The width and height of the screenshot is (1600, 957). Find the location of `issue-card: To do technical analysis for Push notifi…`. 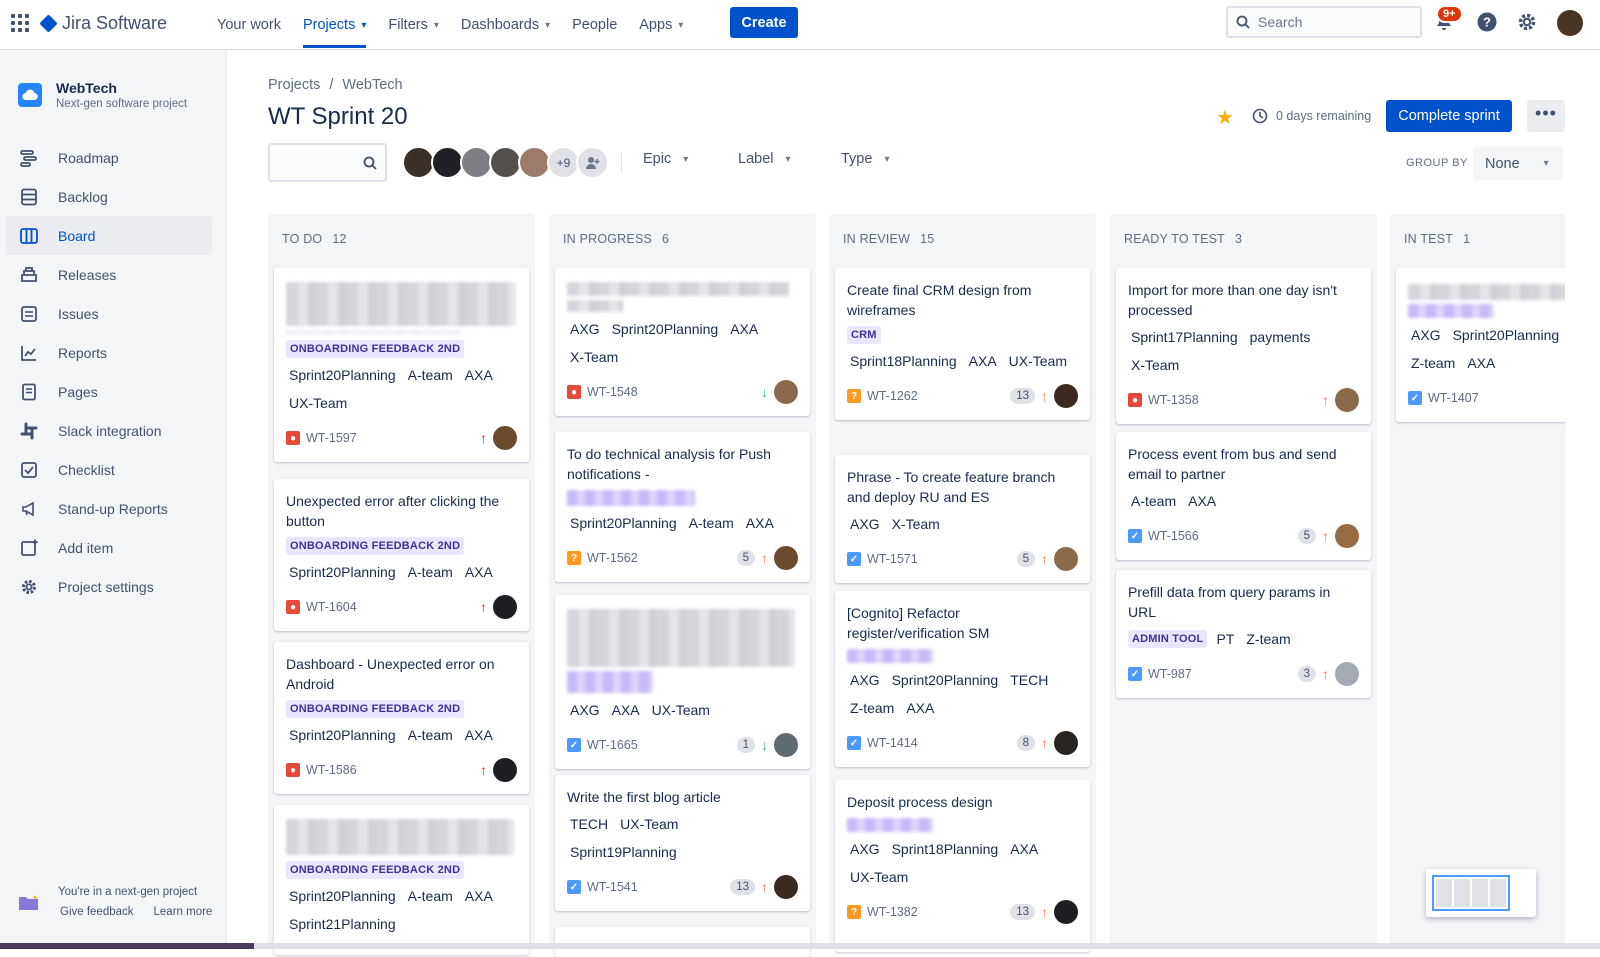

issue-card: To do technical analysis for Push notifi… is located at coordinates (682, 507).